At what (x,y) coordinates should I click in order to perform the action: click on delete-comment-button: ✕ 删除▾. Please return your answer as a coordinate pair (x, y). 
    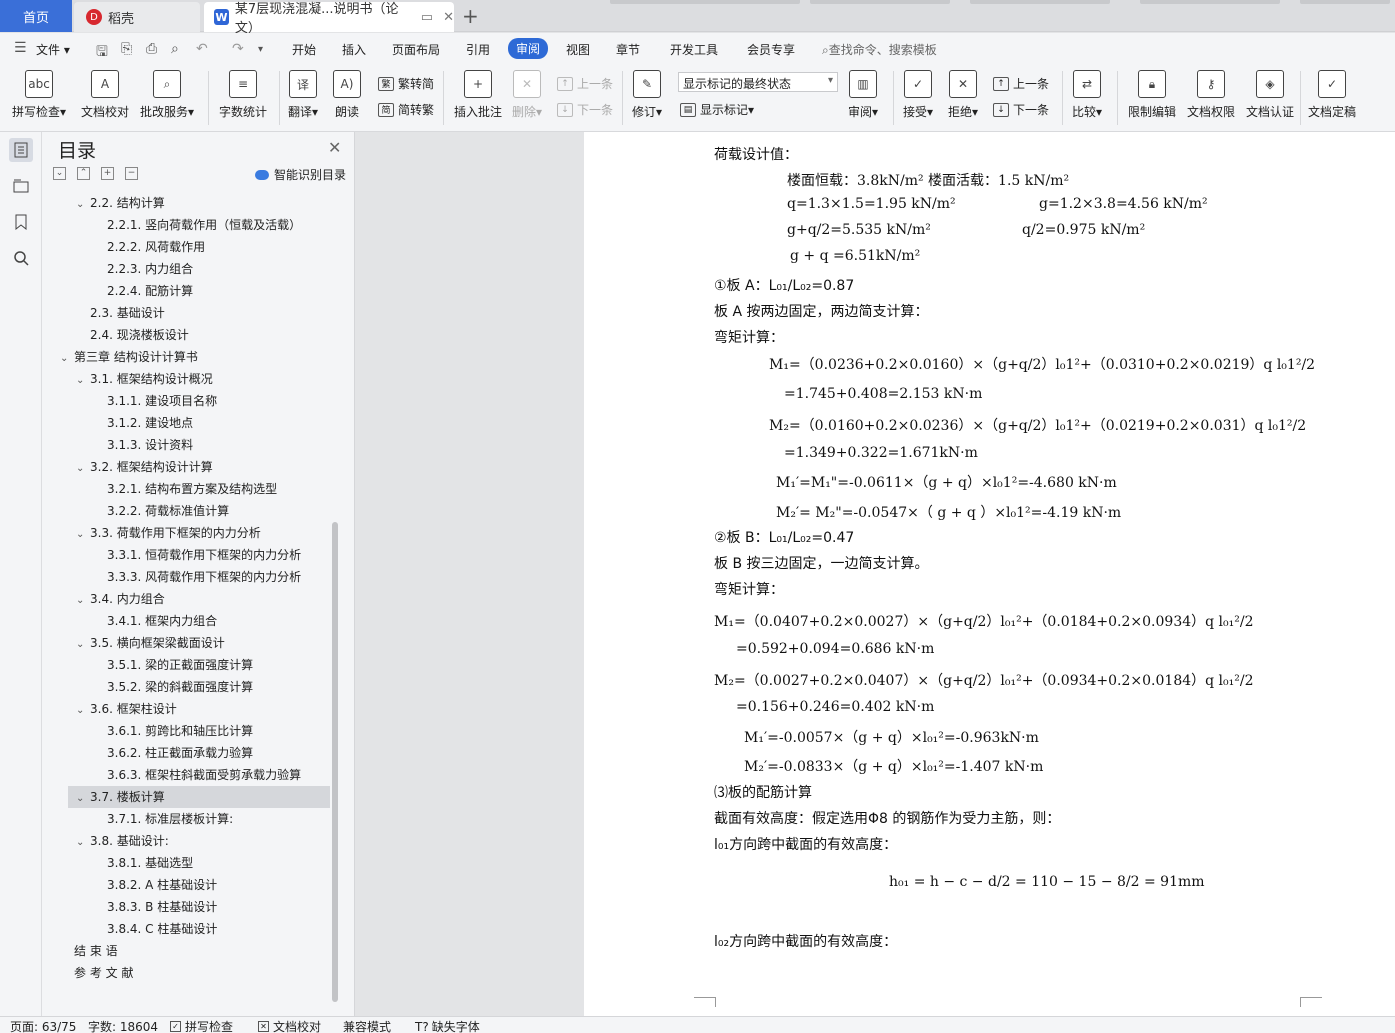
    Looking at the image, I should click on (527, 95).